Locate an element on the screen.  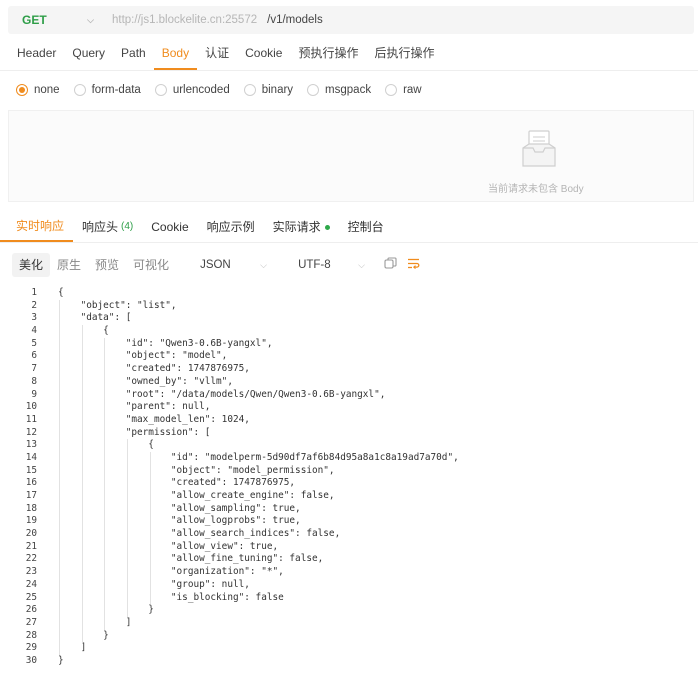
response-tab-label: 实际请求 is located at coordinates (296, 227).